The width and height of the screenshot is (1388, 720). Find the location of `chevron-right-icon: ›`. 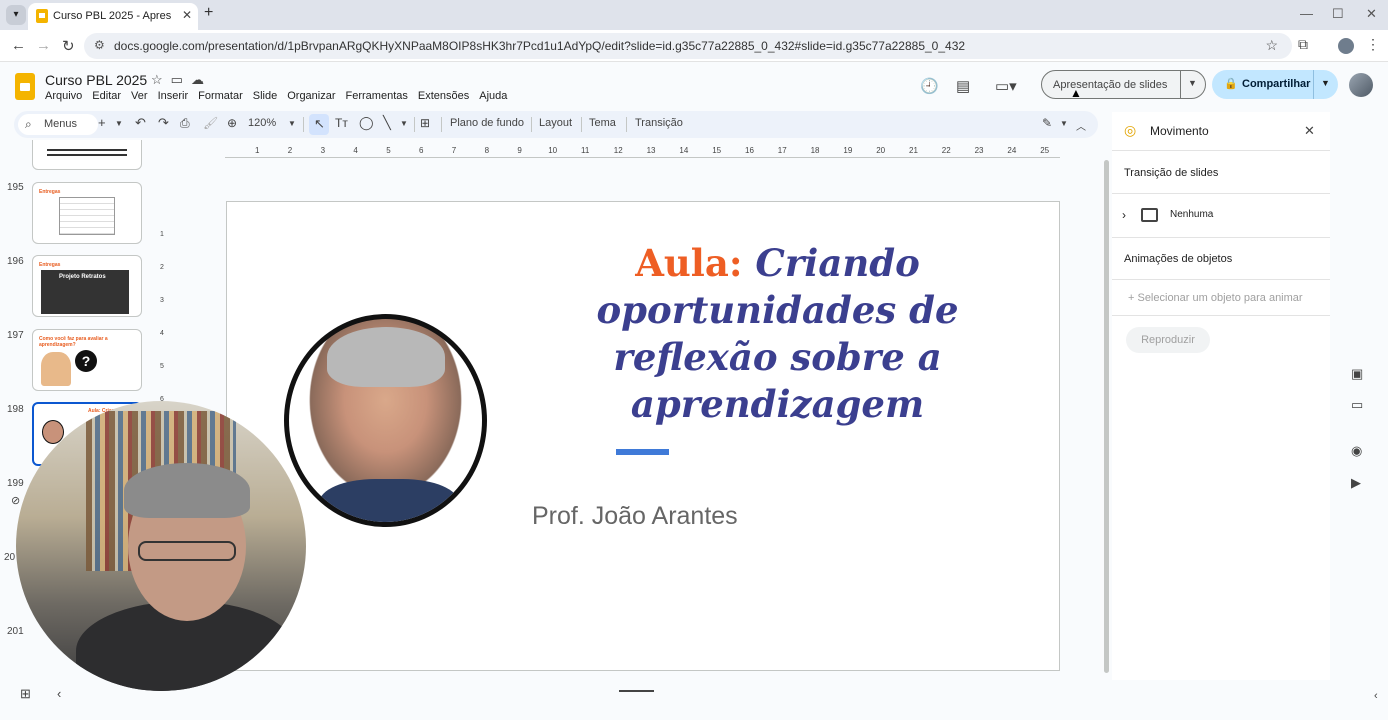

chevron-right-icon: › is located at coordinates (1124, 215).